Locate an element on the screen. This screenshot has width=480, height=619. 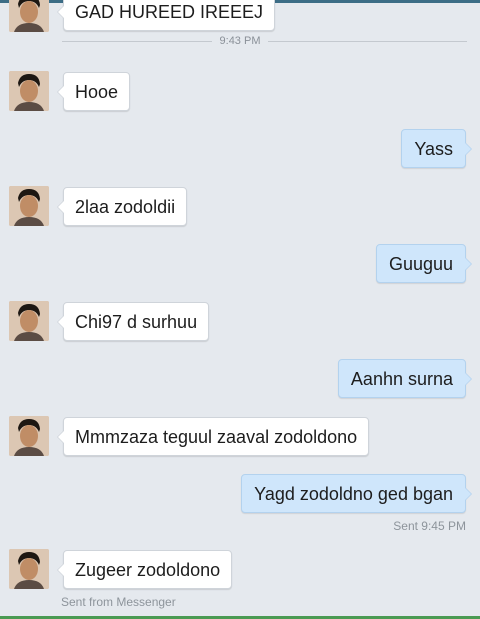
sent-status: Sent 9:45 PM is located at coordinates (429, 526).